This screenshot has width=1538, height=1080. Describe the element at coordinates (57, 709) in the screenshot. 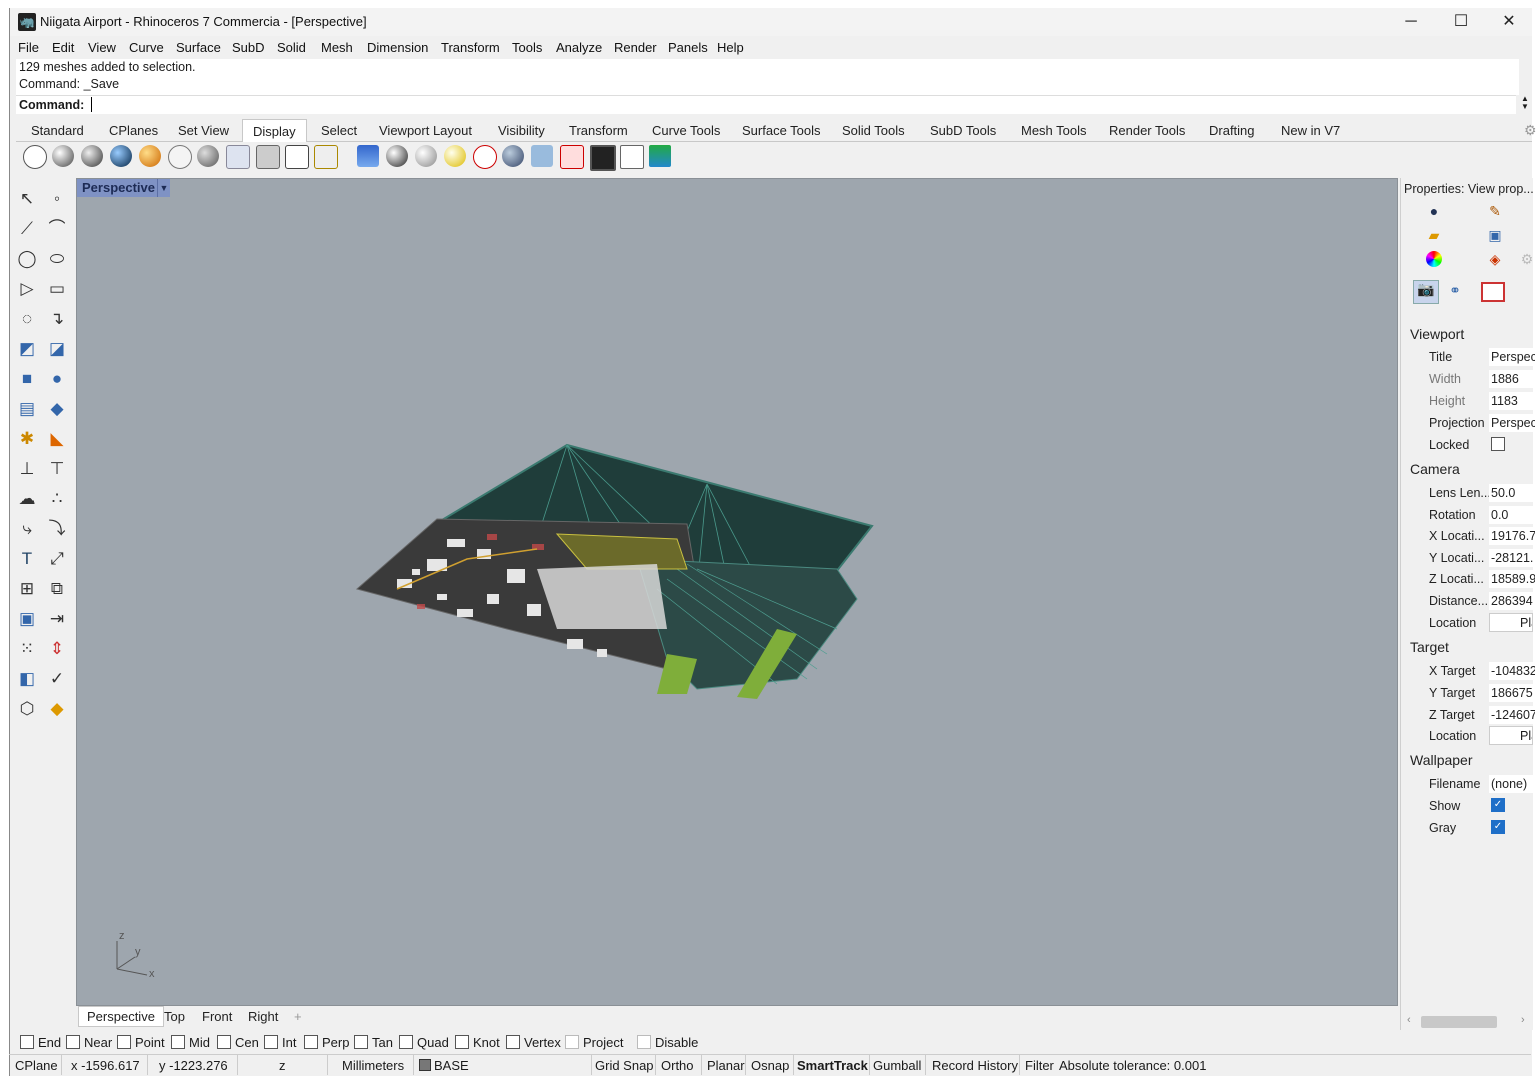

I see `material-icon: ◆` at that location.